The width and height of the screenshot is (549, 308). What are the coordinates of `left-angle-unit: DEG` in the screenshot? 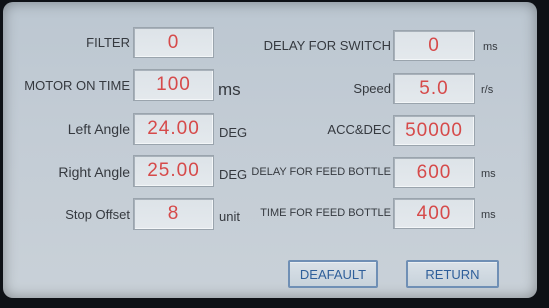 It's located at (233, 132).